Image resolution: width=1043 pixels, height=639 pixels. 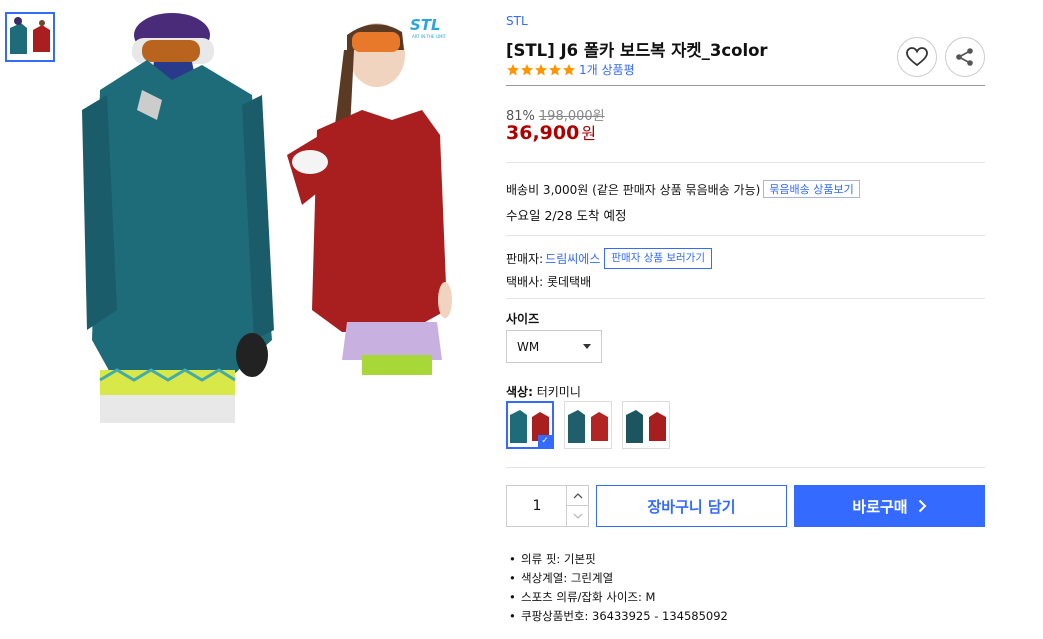 I want to click on add-to-cart-button: 장바구니 담기, so click(x=691, y=506).